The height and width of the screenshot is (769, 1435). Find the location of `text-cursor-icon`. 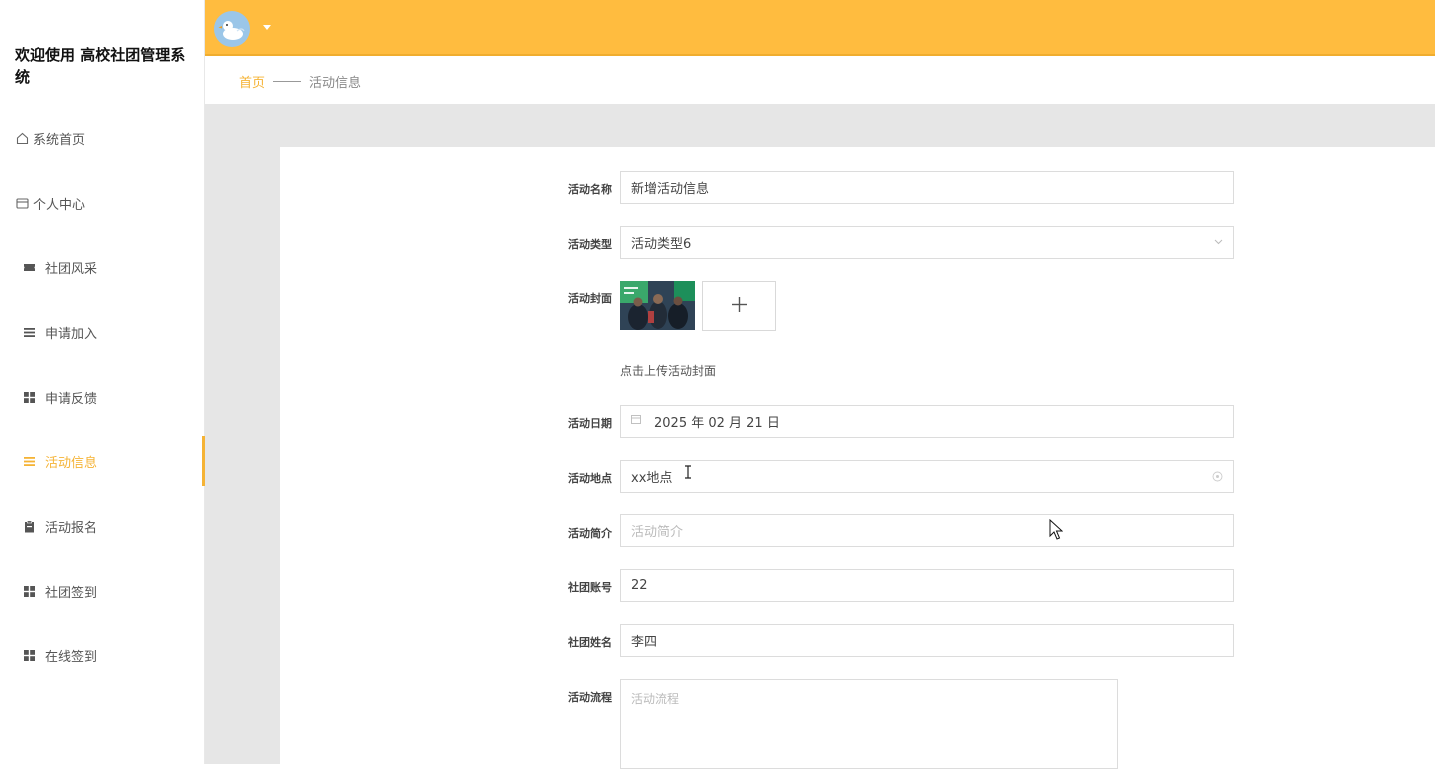

text-cursor-icon is located at coordinates (688, 471).